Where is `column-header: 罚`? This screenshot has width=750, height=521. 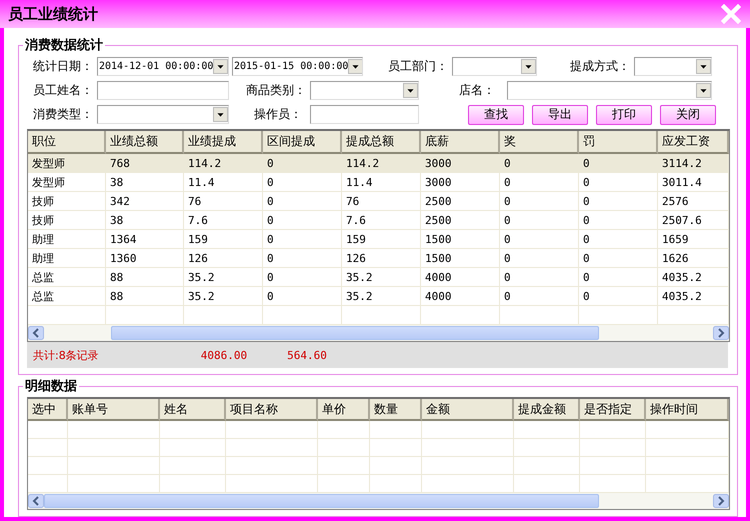 column-header: 罚 is located at coordinates (618, 142).